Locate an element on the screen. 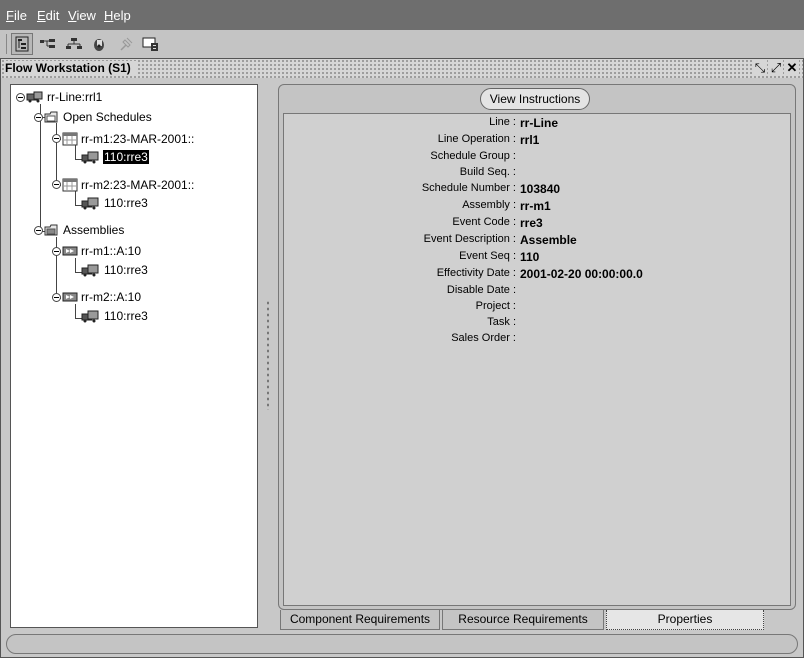 This screenshot has height=658, width=804. prop-value-event-seq: 110 is located at coordinates (530, 257).